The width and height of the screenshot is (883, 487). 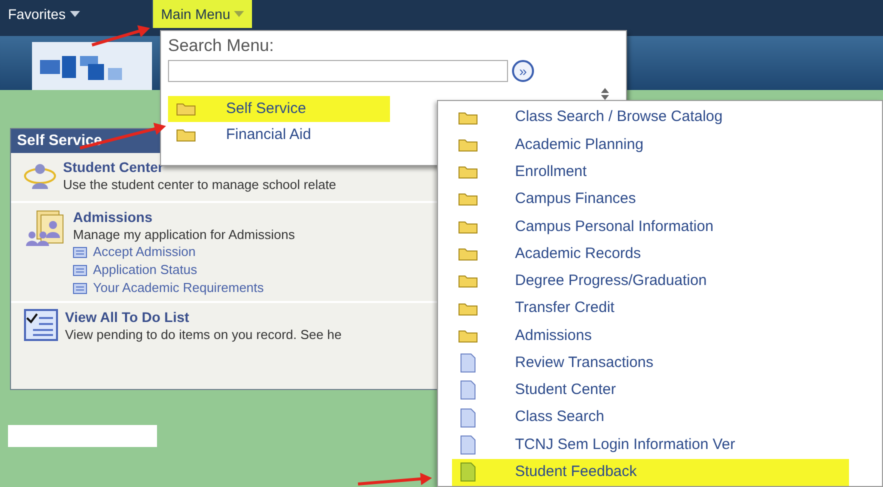 What do you see at coordinates (650, 472) in the screenshot?
I see `submenu-item: Student Feedback` at bounding box center [650, 472].